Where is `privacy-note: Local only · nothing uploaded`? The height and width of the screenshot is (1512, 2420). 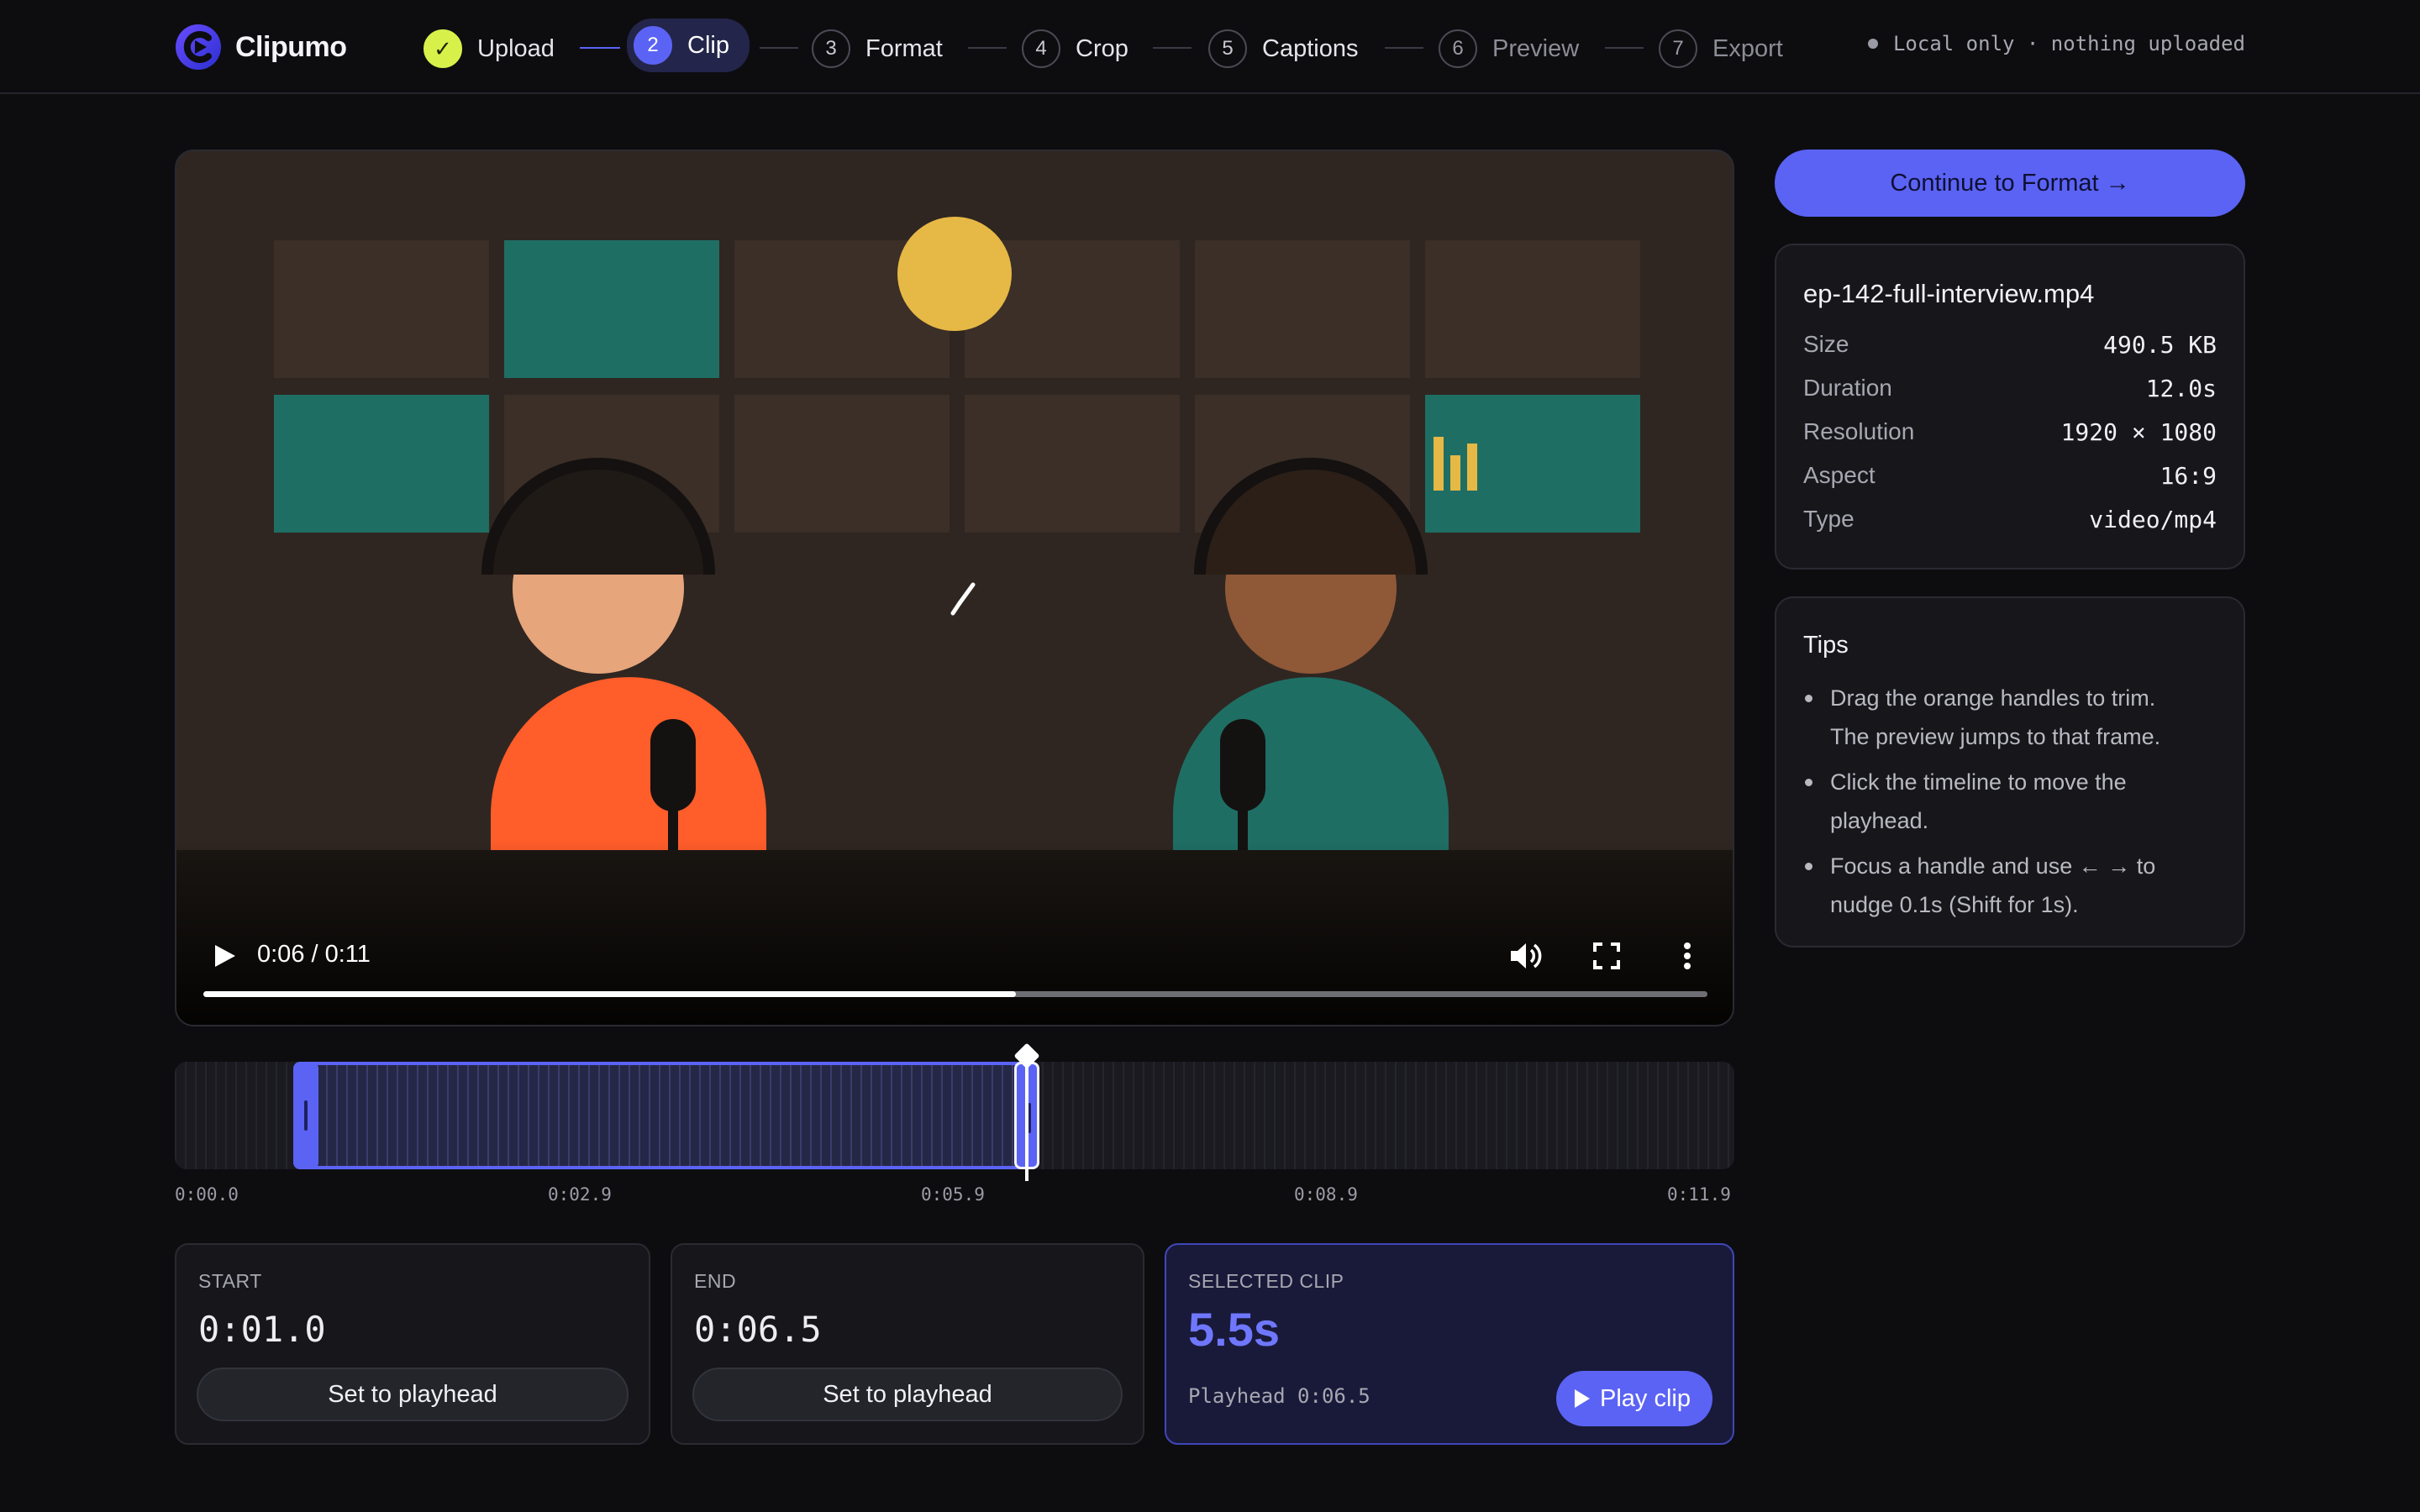
privacy-note: Local only · nothing uploaded is located at coordinates (2056, 43).